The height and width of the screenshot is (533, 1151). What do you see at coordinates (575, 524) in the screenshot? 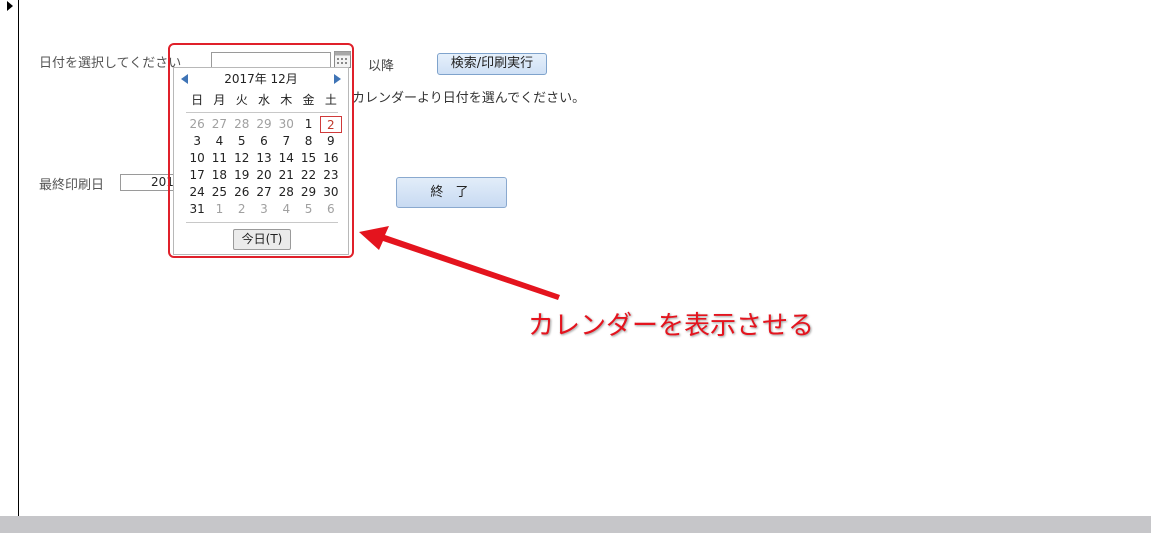
I see `bottom-scrollbar` at bounding box center [575, 524].